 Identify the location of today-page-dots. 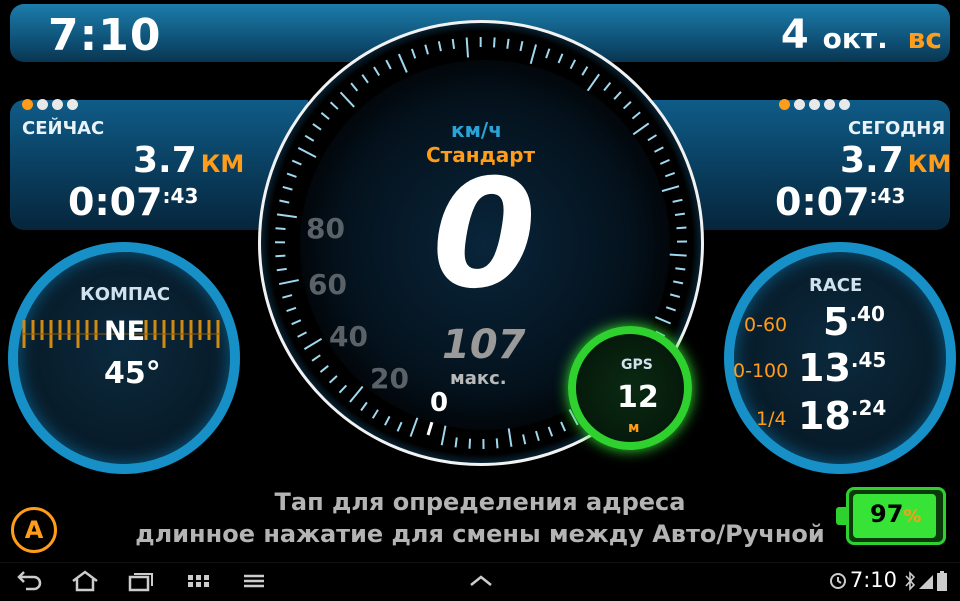
(816, 101).